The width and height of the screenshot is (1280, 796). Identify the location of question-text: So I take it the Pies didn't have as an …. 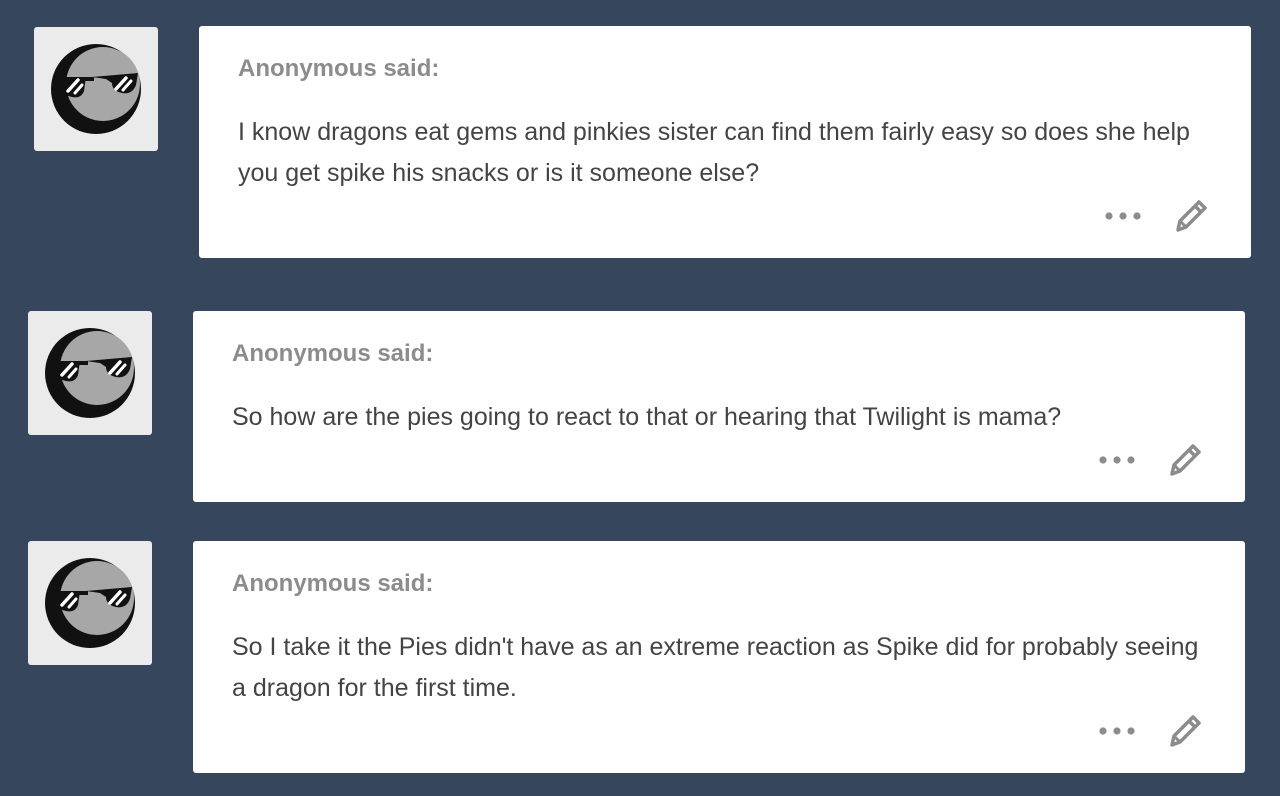
(715, 667).